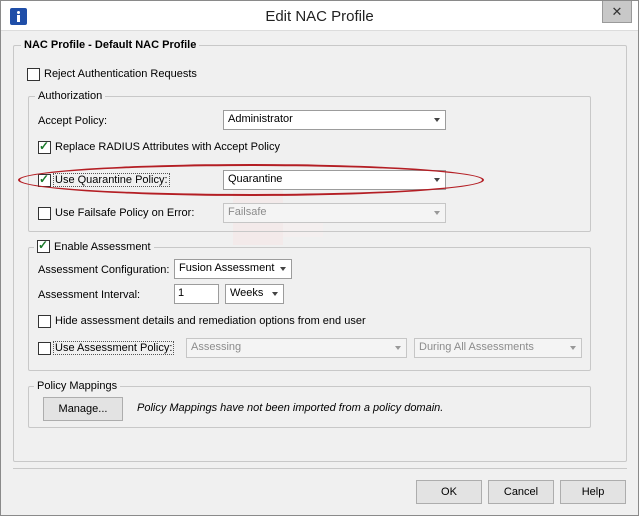 The height and width of the screenshot is (516, 639). Describe the element at coordinates (73, 121) in the screenshot. I see `accept-policy-label: Accept Policy:` at that location.